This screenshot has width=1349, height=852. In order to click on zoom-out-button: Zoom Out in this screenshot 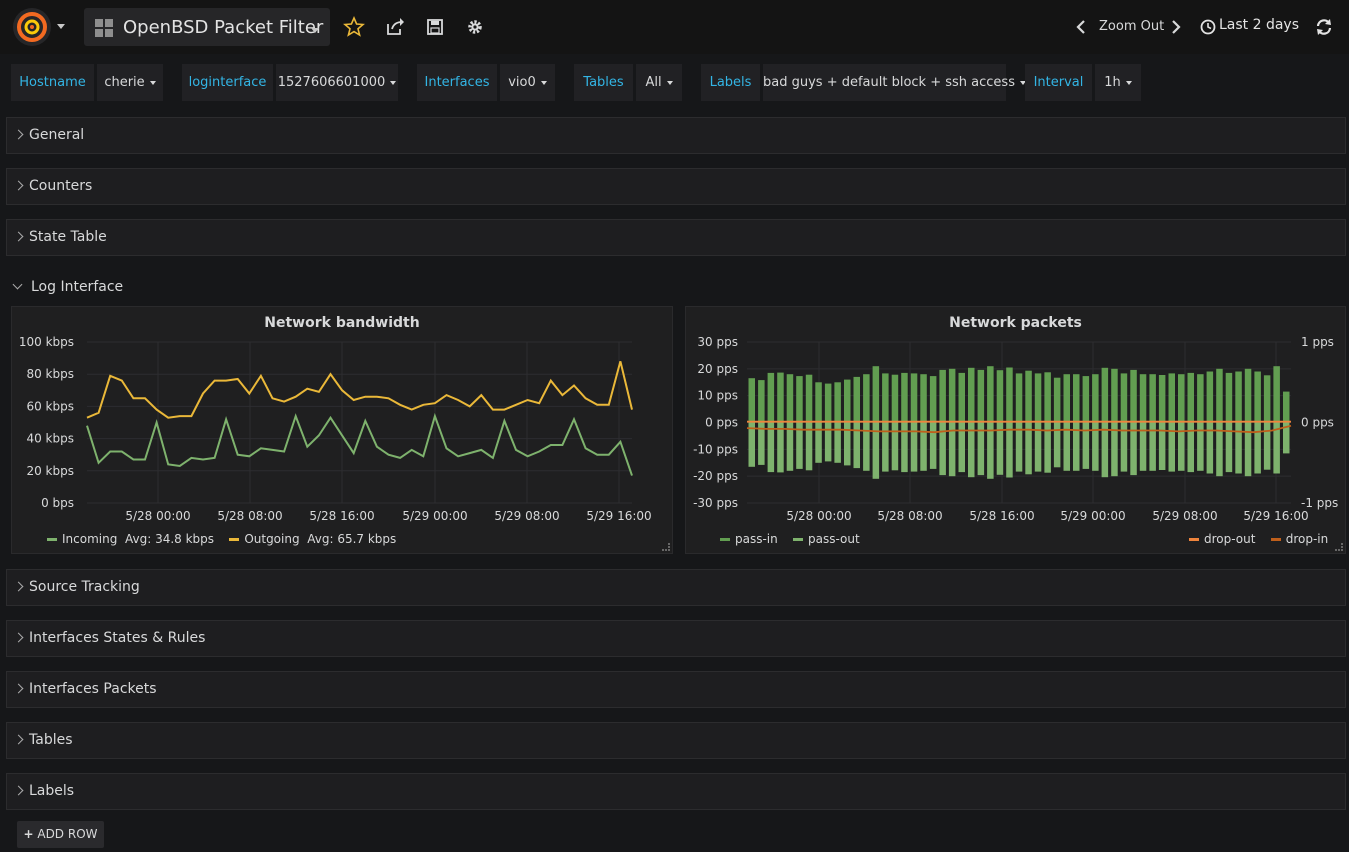, I will do `click(1131, 26)`.